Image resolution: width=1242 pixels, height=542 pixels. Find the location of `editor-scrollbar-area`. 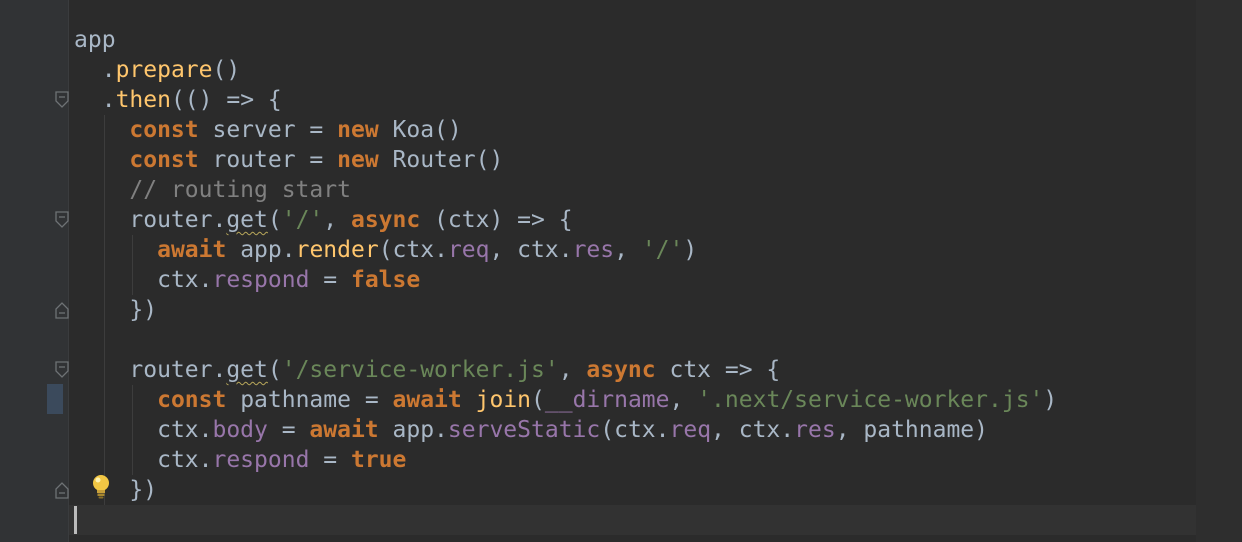

editor-scrollbar-area is located at coordinates (1219, 271).